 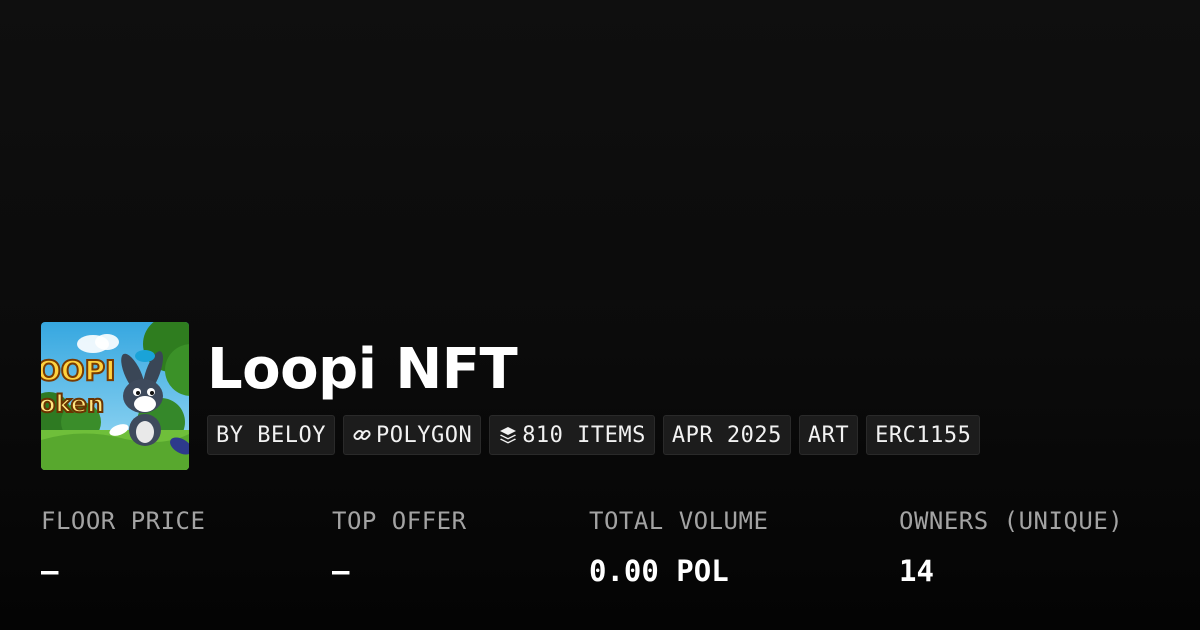 What do you see at coordinates (362, 369) in the screenshot?
I see `collection-title: Loopi NFT` at bounding box center [362, 369].